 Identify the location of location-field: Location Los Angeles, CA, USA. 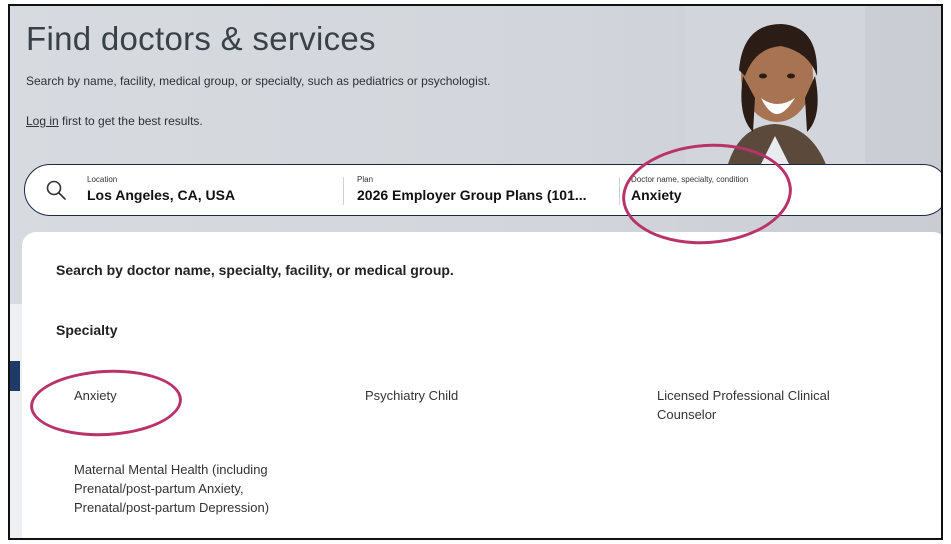
(161, 189).